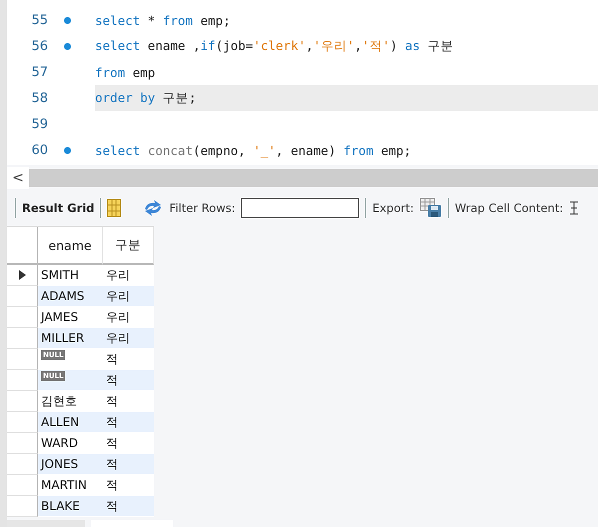 This screenshot has width=598, height=527. What do you see at coordinates (59, 464) in the screenshot?
I see `table-cell: JONES` at bounding box center [59, 464].